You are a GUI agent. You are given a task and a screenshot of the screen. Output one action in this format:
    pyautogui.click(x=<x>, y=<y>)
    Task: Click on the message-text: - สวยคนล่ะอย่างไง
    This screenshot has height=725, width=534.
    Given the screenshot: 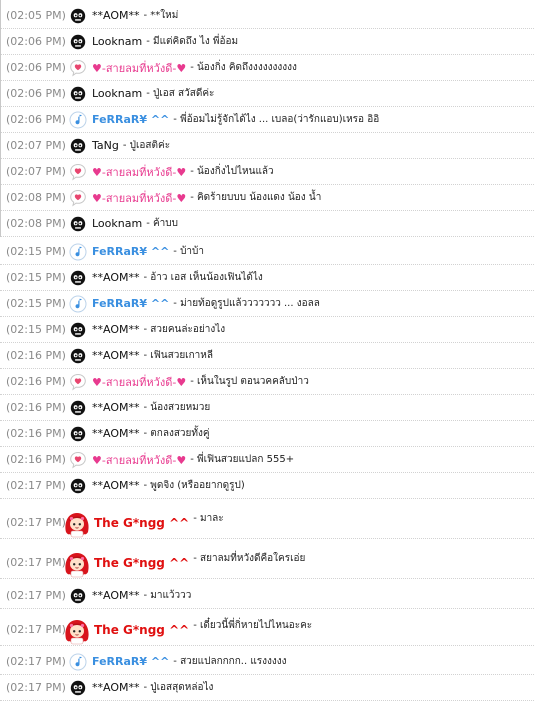 What is the action you would take?
    pyautogui.click(x=184, y=329)
    